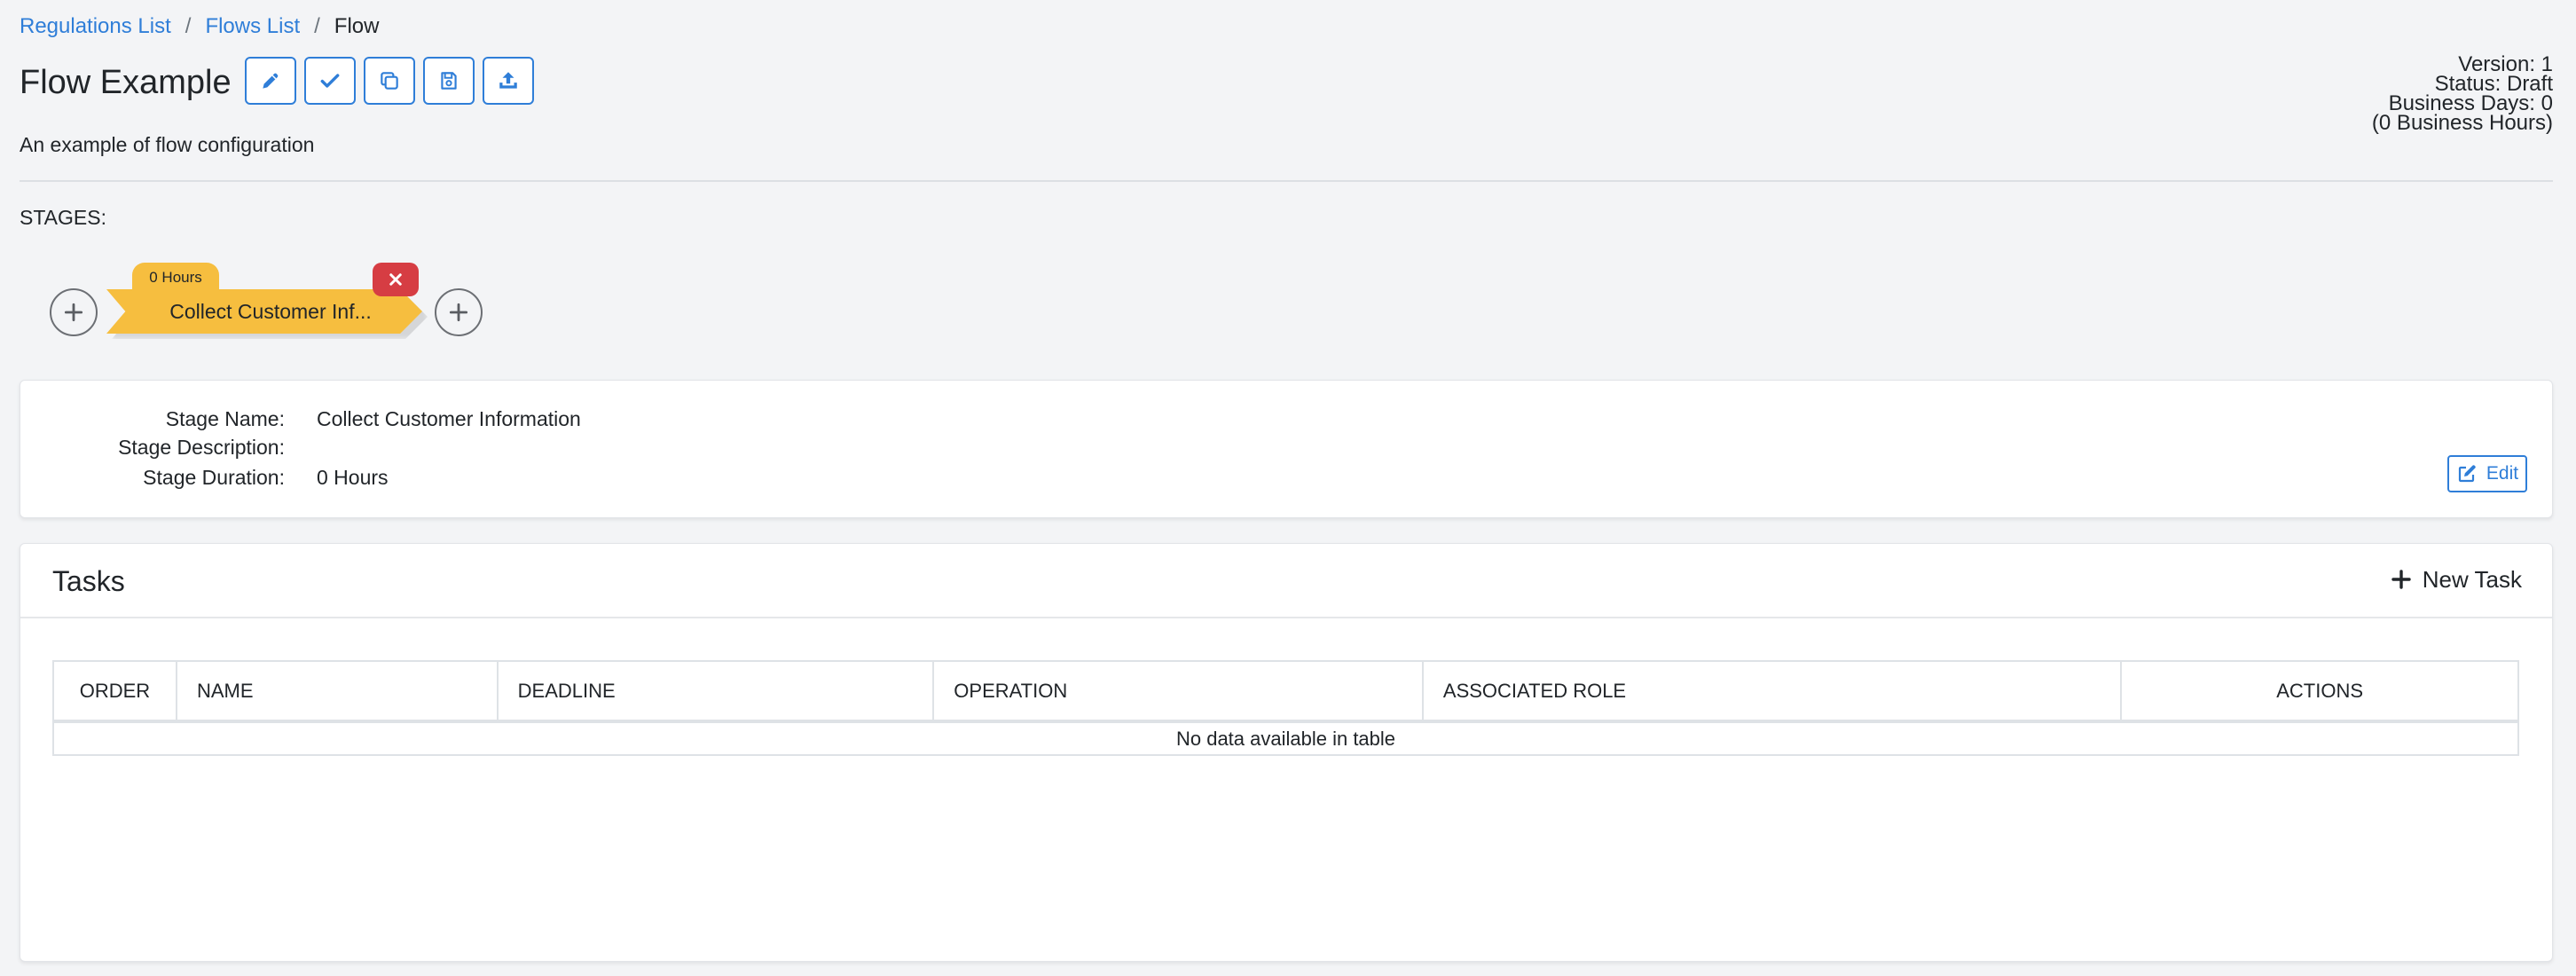 This screenshot has height=976, width=2576. I want to click on new-task-label: New Task, so click(2472, 579).